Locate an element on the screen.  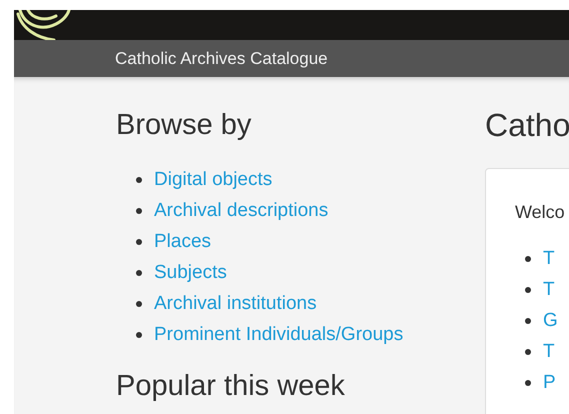
browse-link: Places is located at coordinates (183, 241).